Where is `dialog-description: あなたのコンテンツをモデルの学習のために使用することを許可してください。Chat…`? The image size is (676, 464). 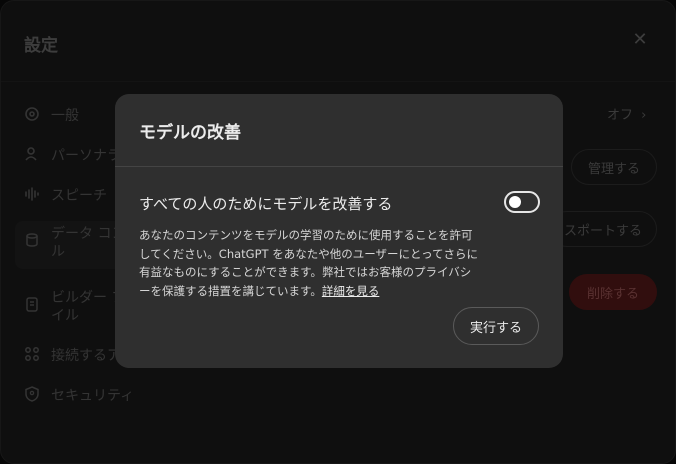 dialog-description: あなたのコンテンツをモデルの学習のために使用することを許可してください。Chat… is located at coordinates (309, 263).